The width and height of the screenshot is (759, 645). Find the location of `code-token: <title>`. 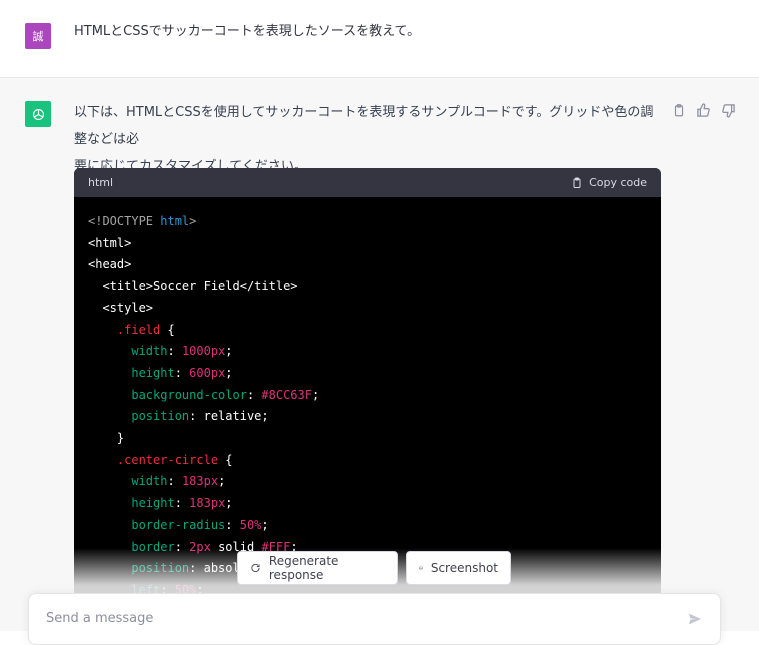

code-token: <title> is located at coordinates (121, 286).